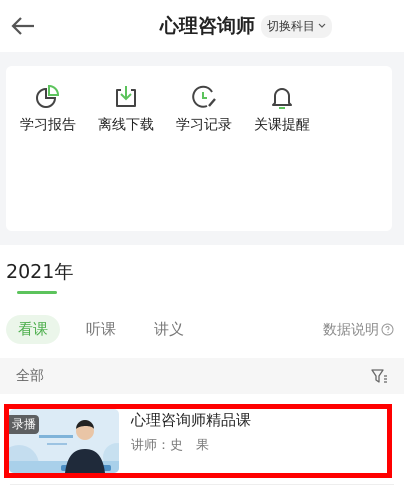 The width and height of the screenshot is (404, 490). What do you see at coordinates (296, 26) in the screenshot?
I see `switch-subject-button: 切换科目` at bounding box center [296, 26].